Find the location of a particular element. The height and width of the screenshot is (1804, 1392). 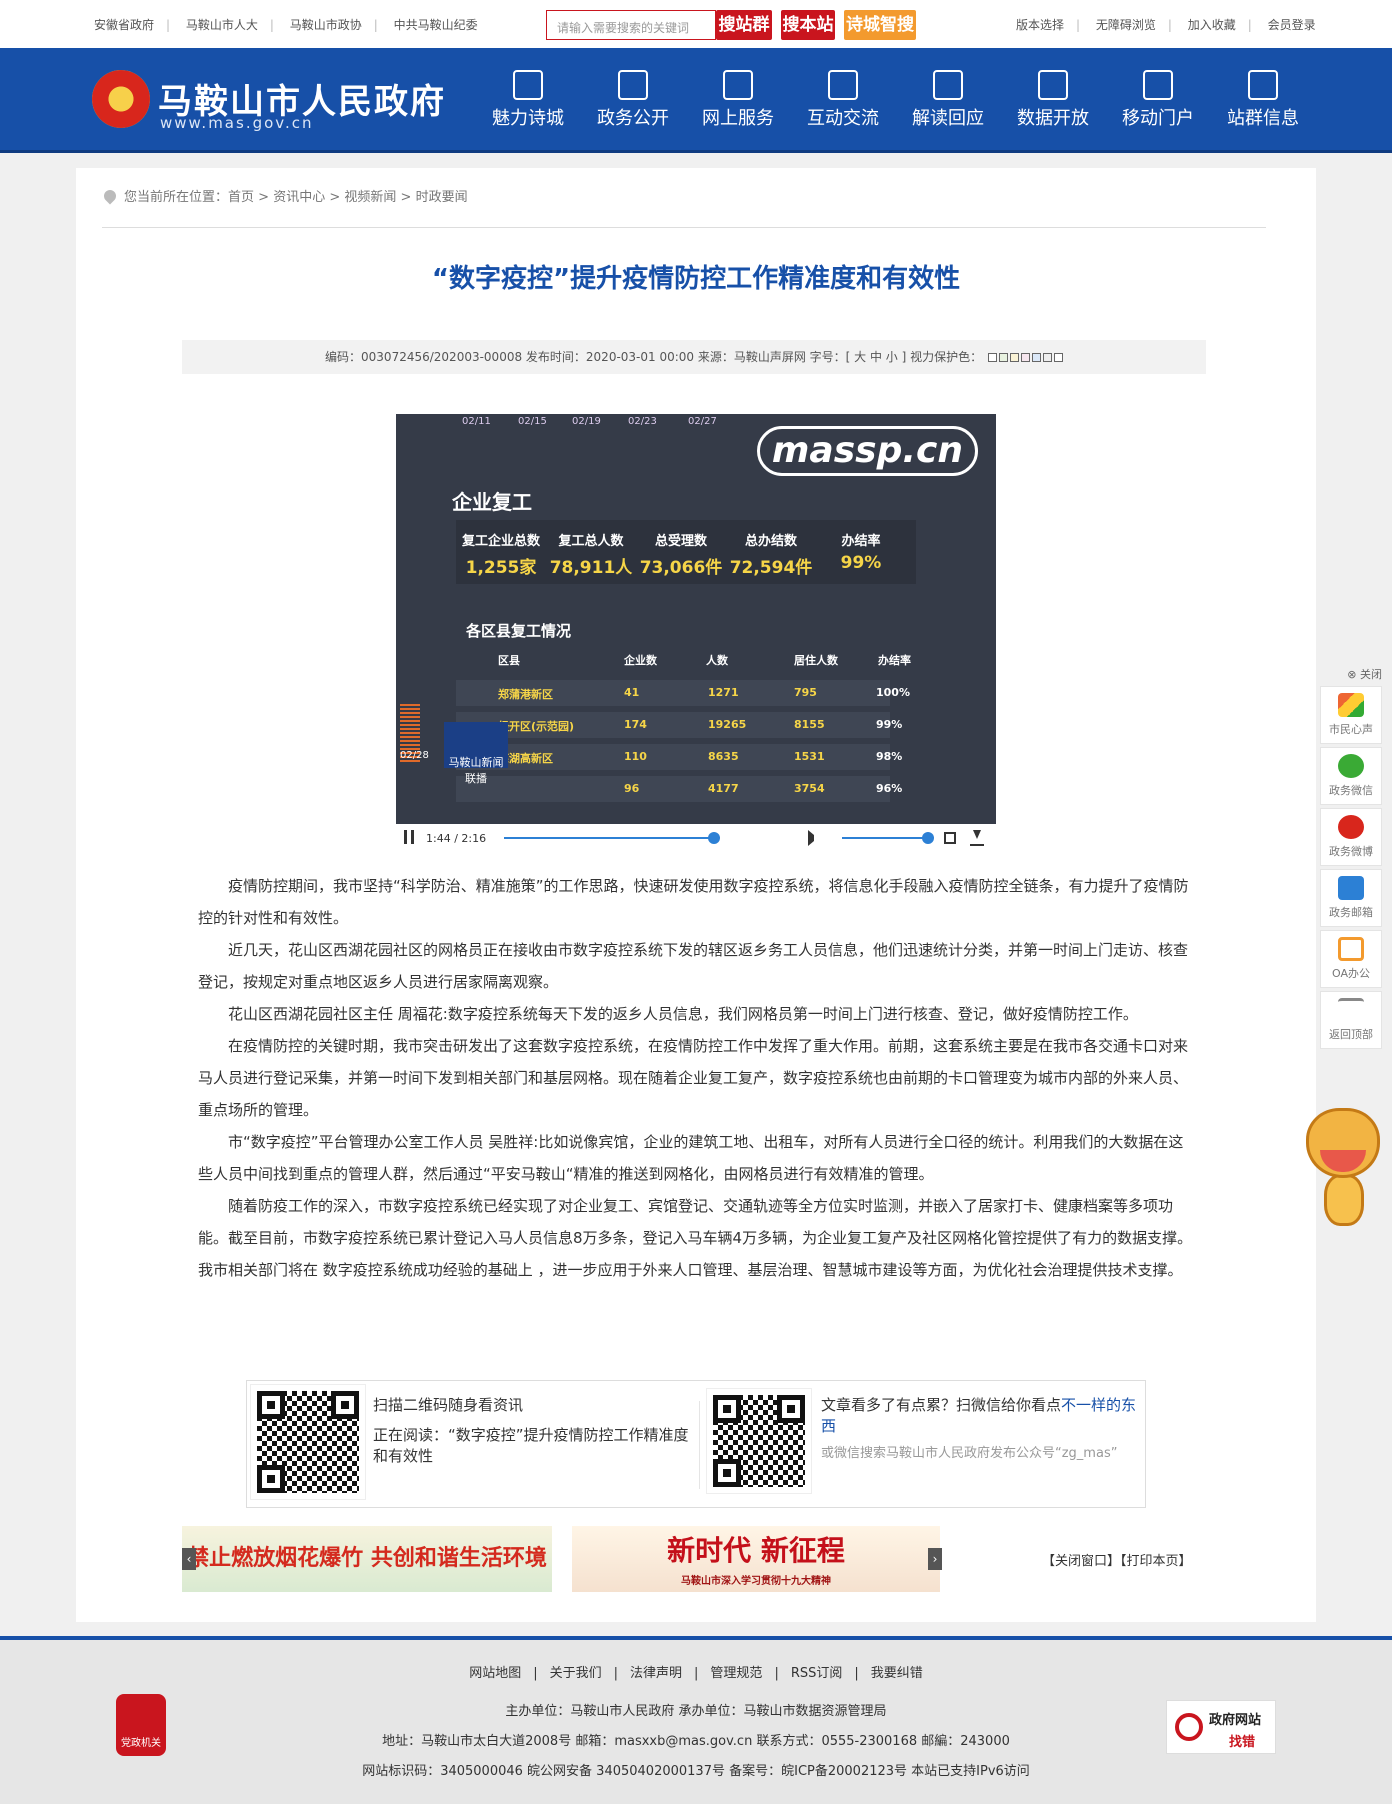

page-actions: 【关闭窗口】【打印本页】 is located at coordinates (1117, 1559).